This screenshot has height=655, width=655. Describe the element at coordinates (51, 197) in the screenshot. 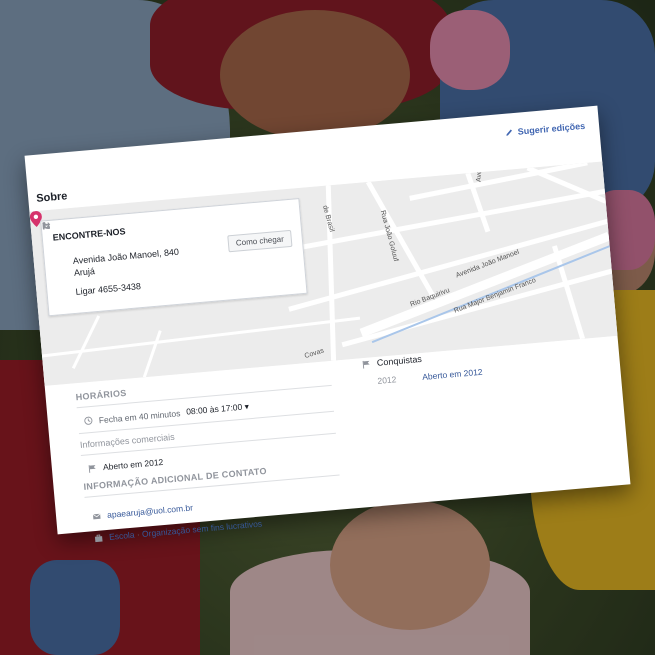

I see `section-title: Sobre` at that location.